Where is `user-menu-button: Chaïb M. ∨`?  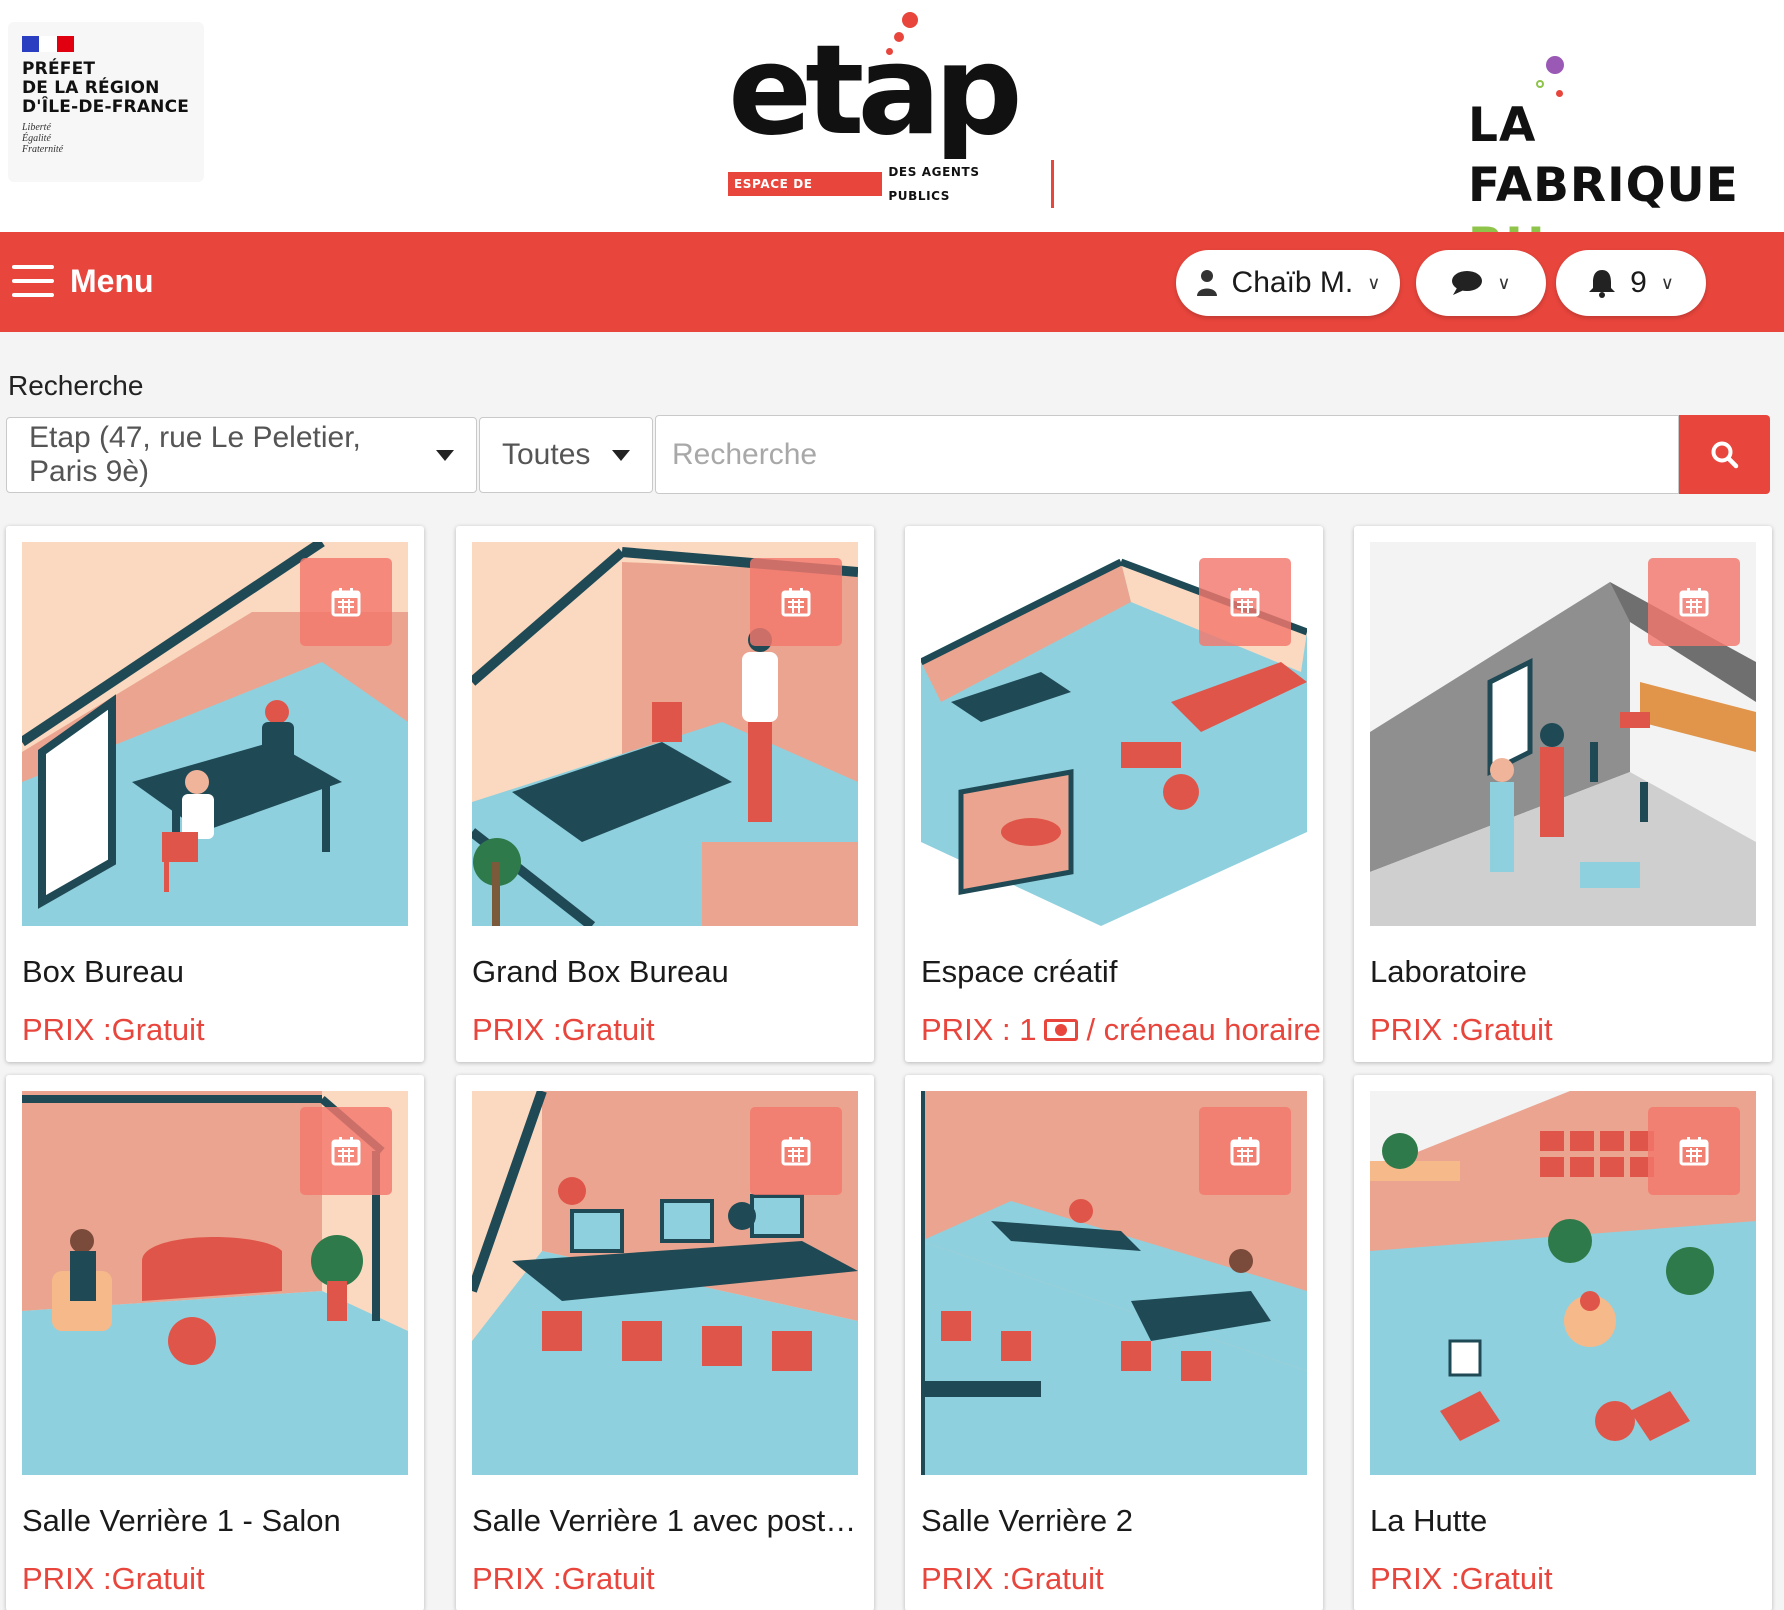
user-menu-button: Chaïb M. ∨ is located at coordinates (1288, 283).